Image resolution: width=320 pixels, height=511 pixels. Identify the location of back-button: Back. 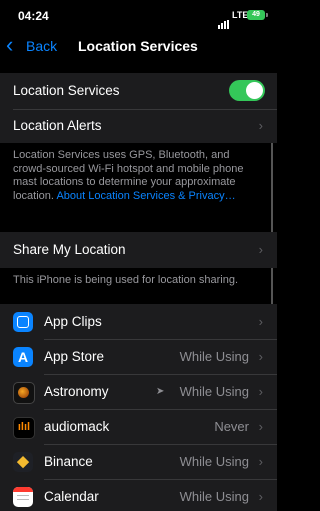
(41, 46).